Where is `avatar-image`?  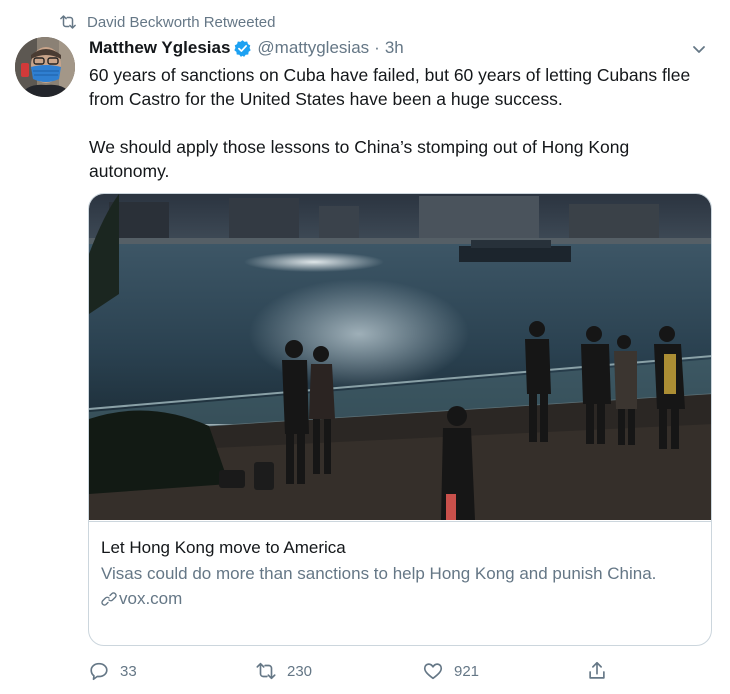 avatar-image is located at coordinates (45, 67).